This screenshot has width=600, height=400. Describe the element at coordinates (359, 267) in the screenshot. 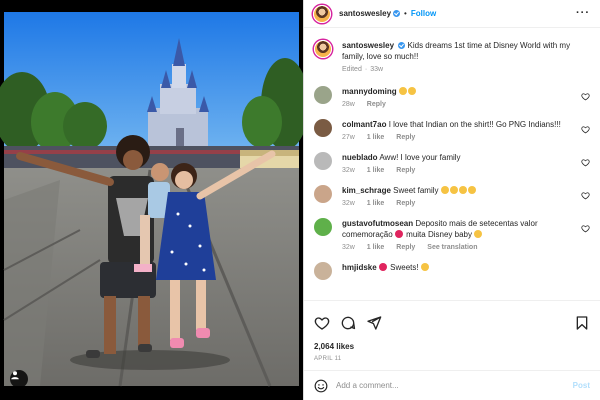

I see `comment-username: hmjidske` at that location.